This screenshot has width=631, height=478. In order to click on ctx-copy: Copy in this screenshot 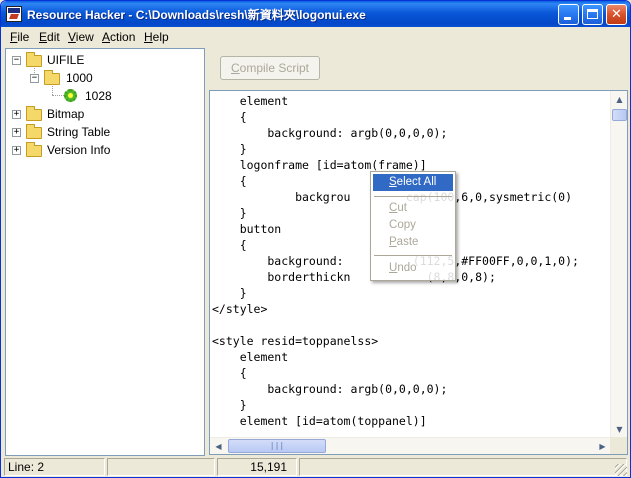, I will do `click(413, 225)`.